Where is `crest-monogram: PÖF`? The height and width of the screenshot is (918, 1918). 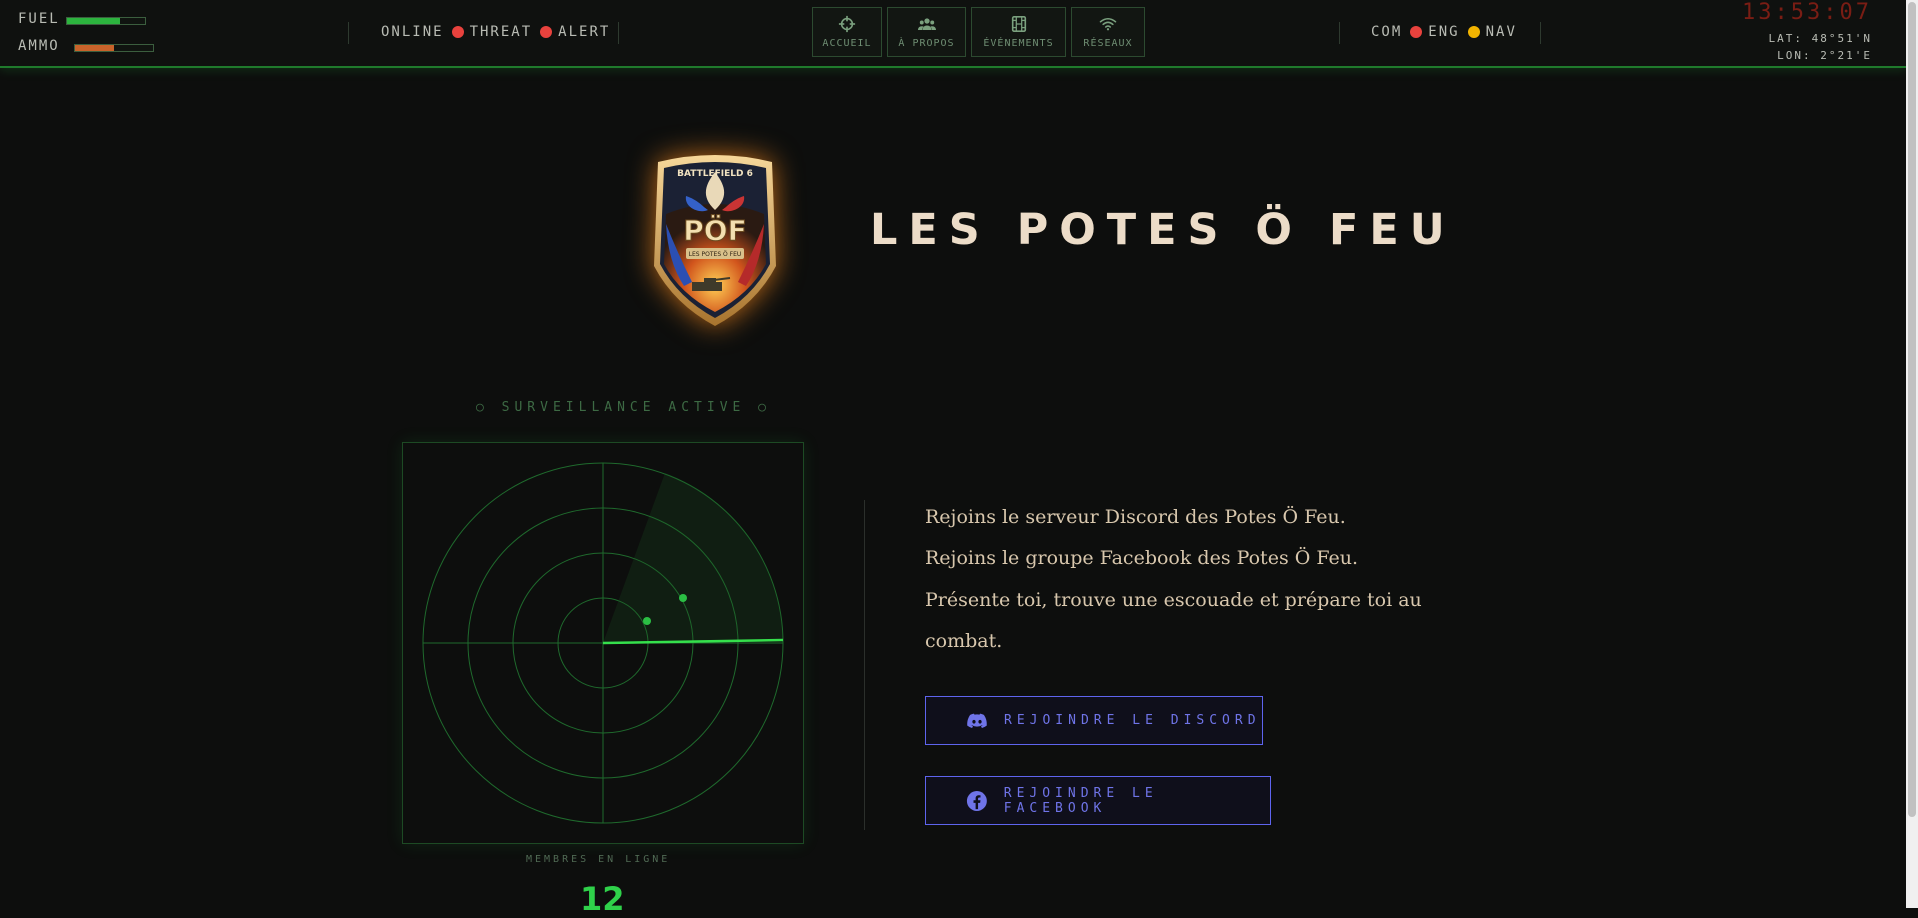 crest-monogram: PÖF is located at coordinates (714, 230).